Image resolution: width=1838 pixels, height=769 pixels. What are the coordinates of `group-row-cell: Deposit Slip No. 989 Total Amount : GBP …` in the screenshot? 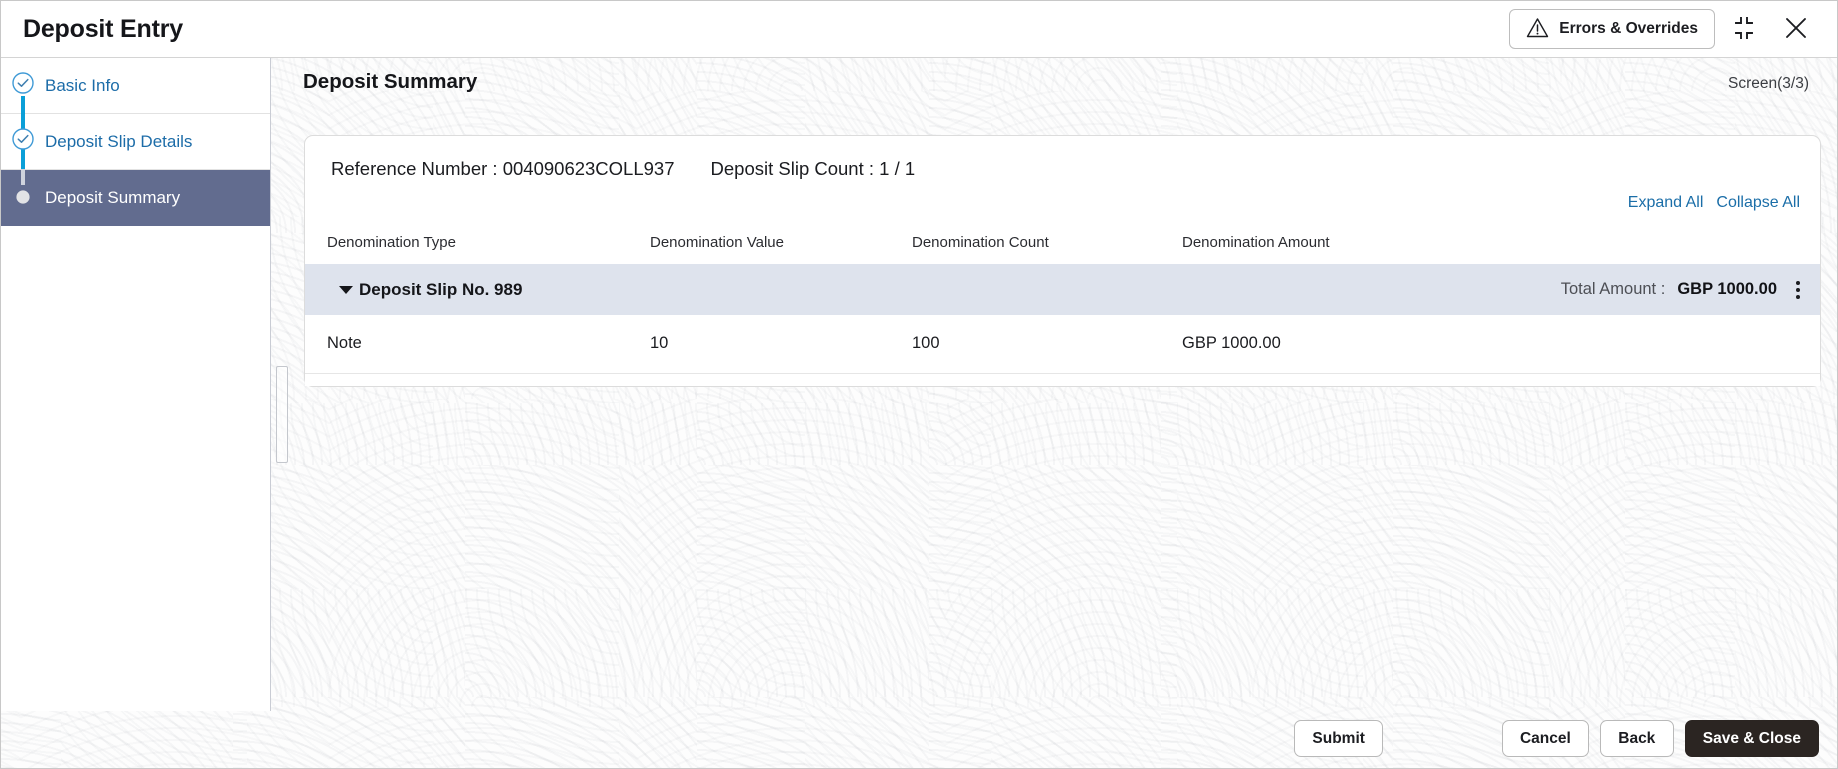 It's located at (1062, 289).